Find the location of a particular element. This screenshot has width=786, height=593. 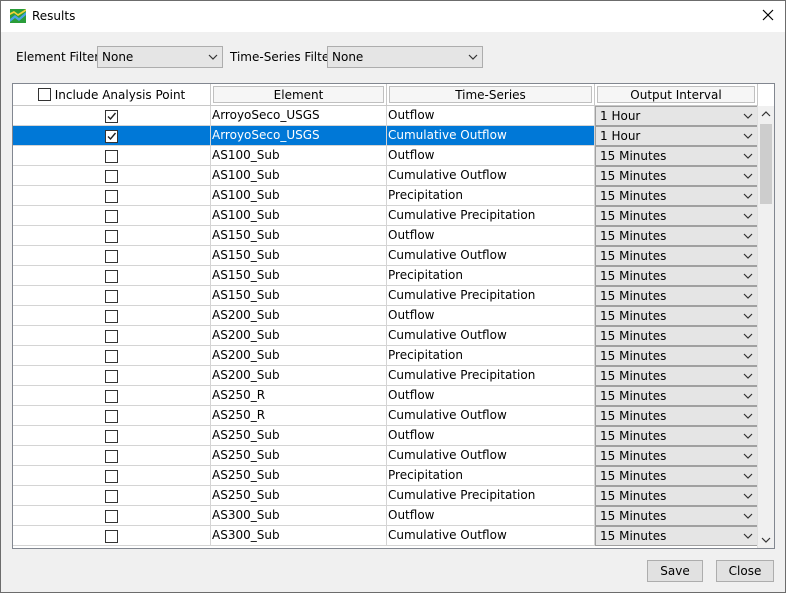

table-row: AS100_Sub Precipitation 15 Minutes is located at coordinates (385, 196).